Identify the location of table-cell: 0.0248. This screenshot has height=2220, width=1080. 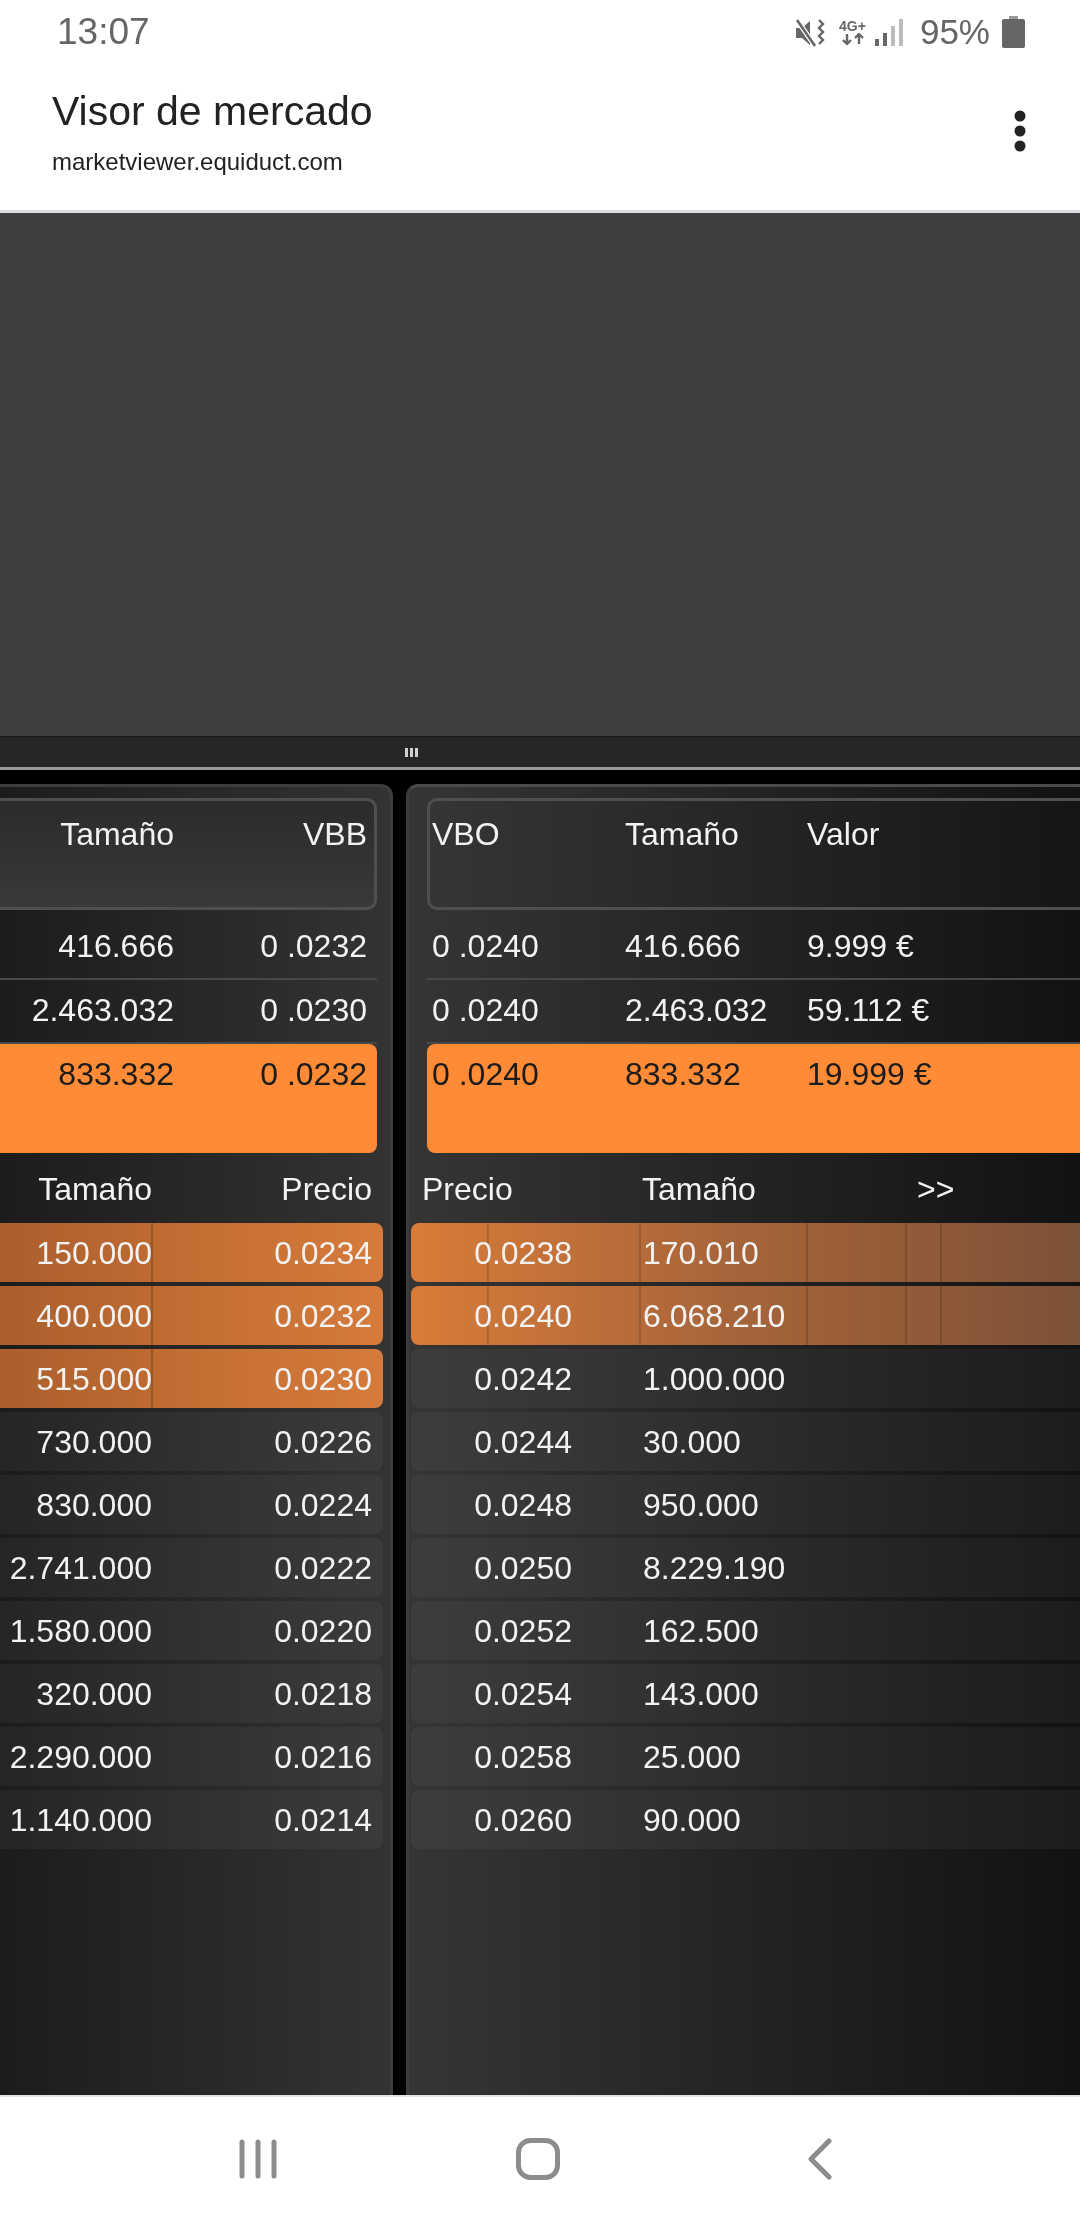
(523, 1504).